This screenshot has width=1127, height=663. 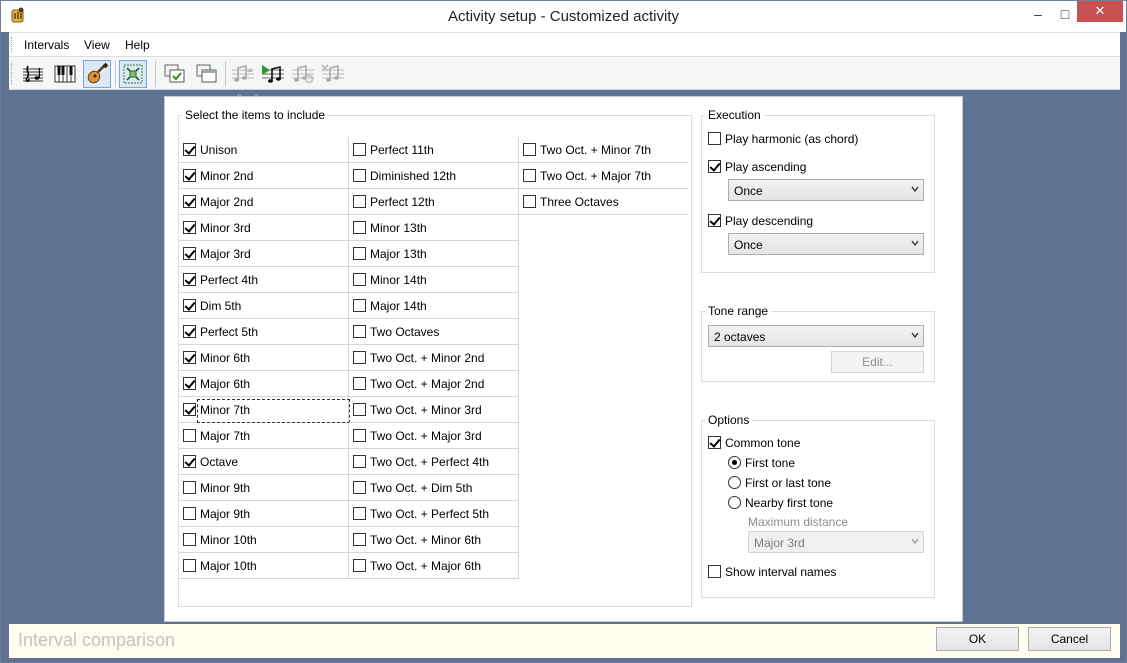 What do you see at coordinates (97, 74) in the screenshot?
I see `guitar-icon` at bounding box center [97, 74].